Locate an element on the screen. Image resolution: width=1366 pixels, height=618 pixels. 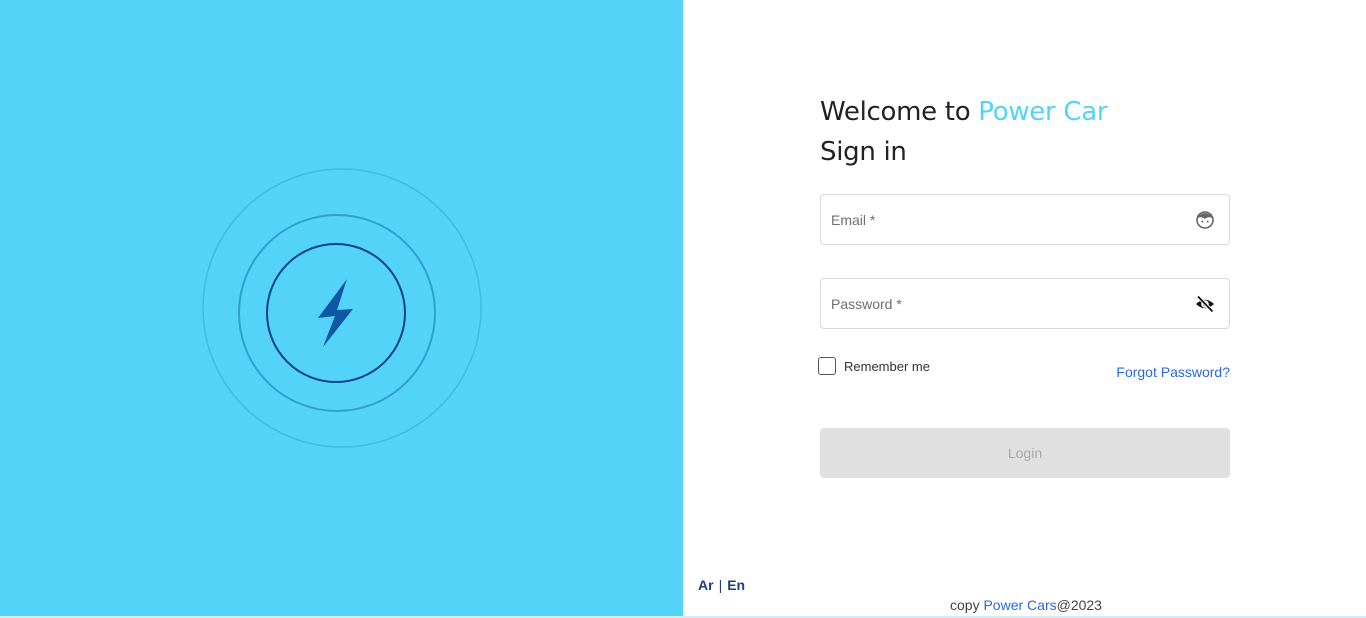
password-field is located at coordinates (1025, 303).